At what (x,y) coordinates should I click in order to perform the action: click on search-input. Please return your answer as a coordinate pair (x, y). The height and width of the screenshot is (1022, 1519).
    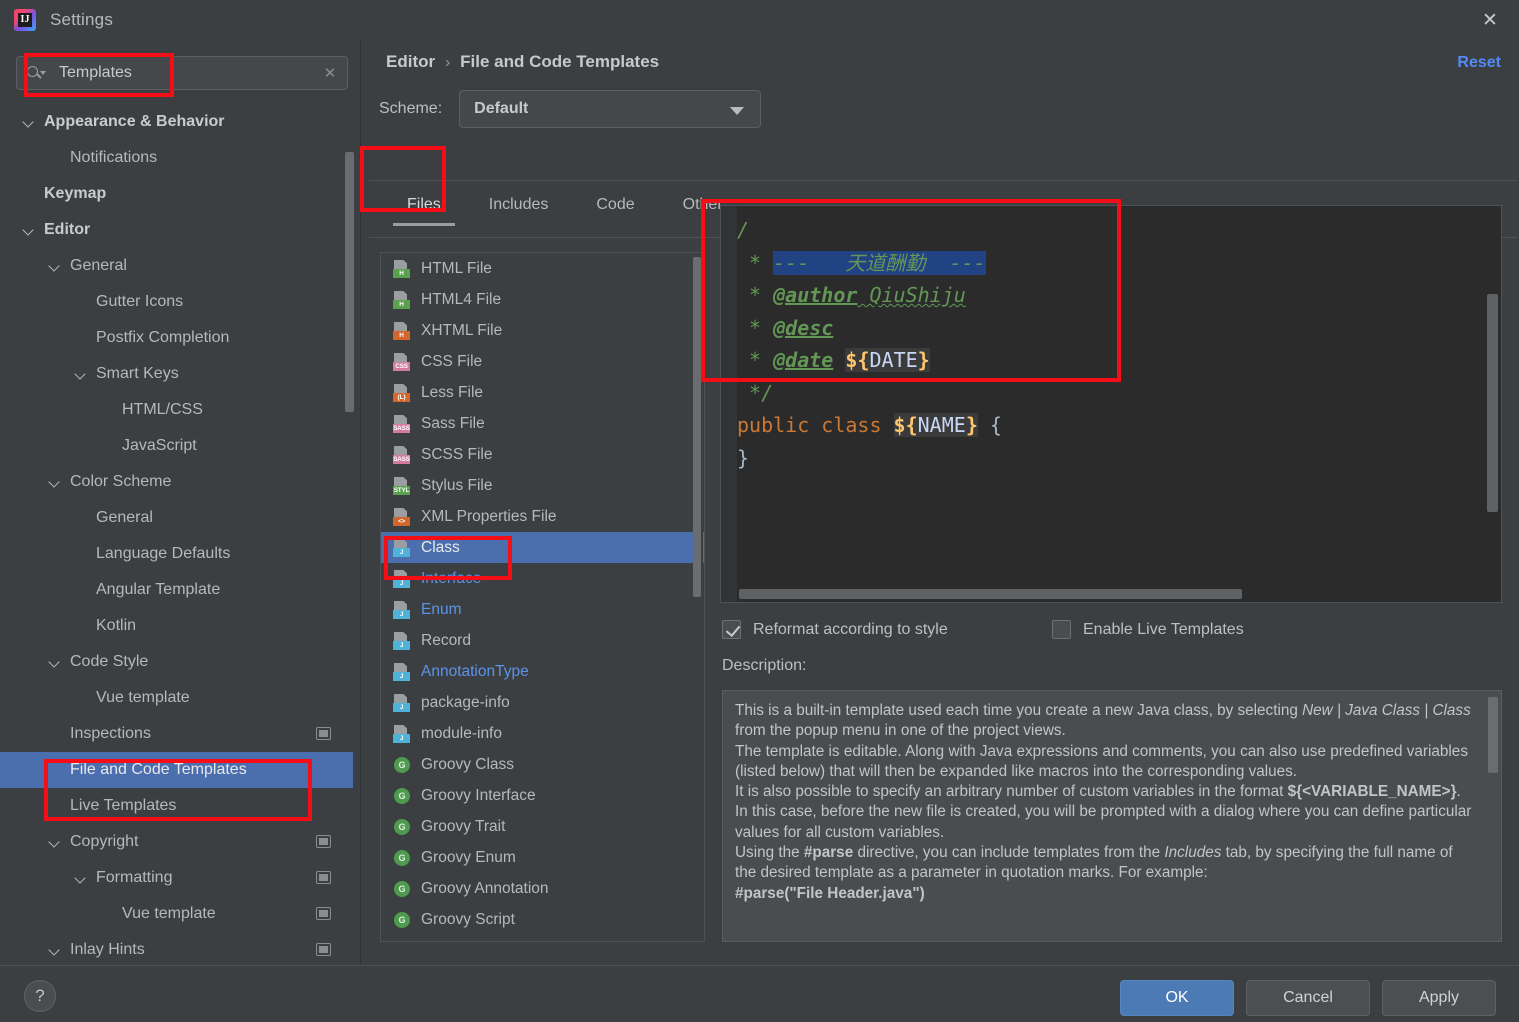
    Looking at the image, I should click on (180, 73).